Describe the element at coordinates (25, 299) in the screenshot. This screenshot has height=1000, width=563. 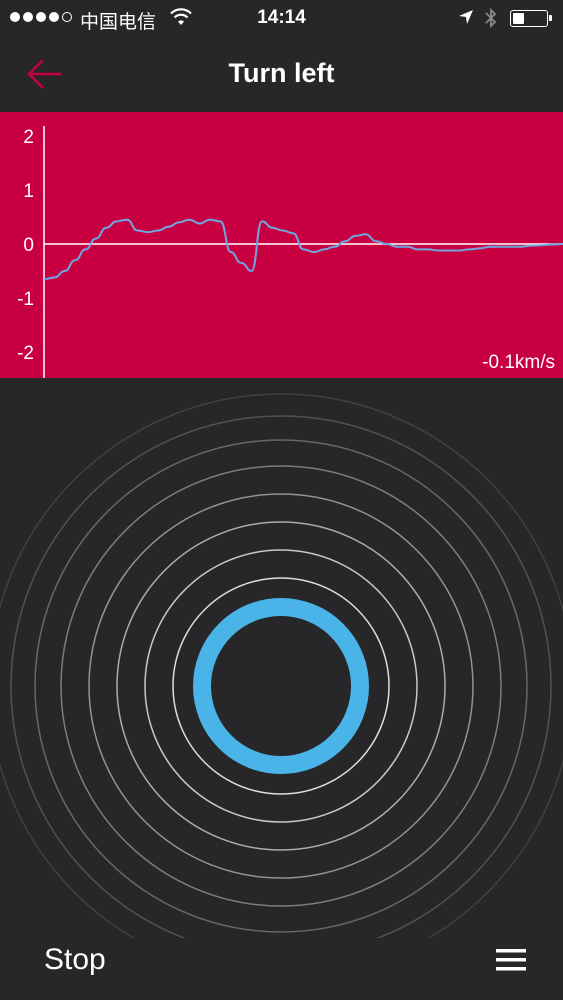
I see `y-tick-label: -1` at that location.